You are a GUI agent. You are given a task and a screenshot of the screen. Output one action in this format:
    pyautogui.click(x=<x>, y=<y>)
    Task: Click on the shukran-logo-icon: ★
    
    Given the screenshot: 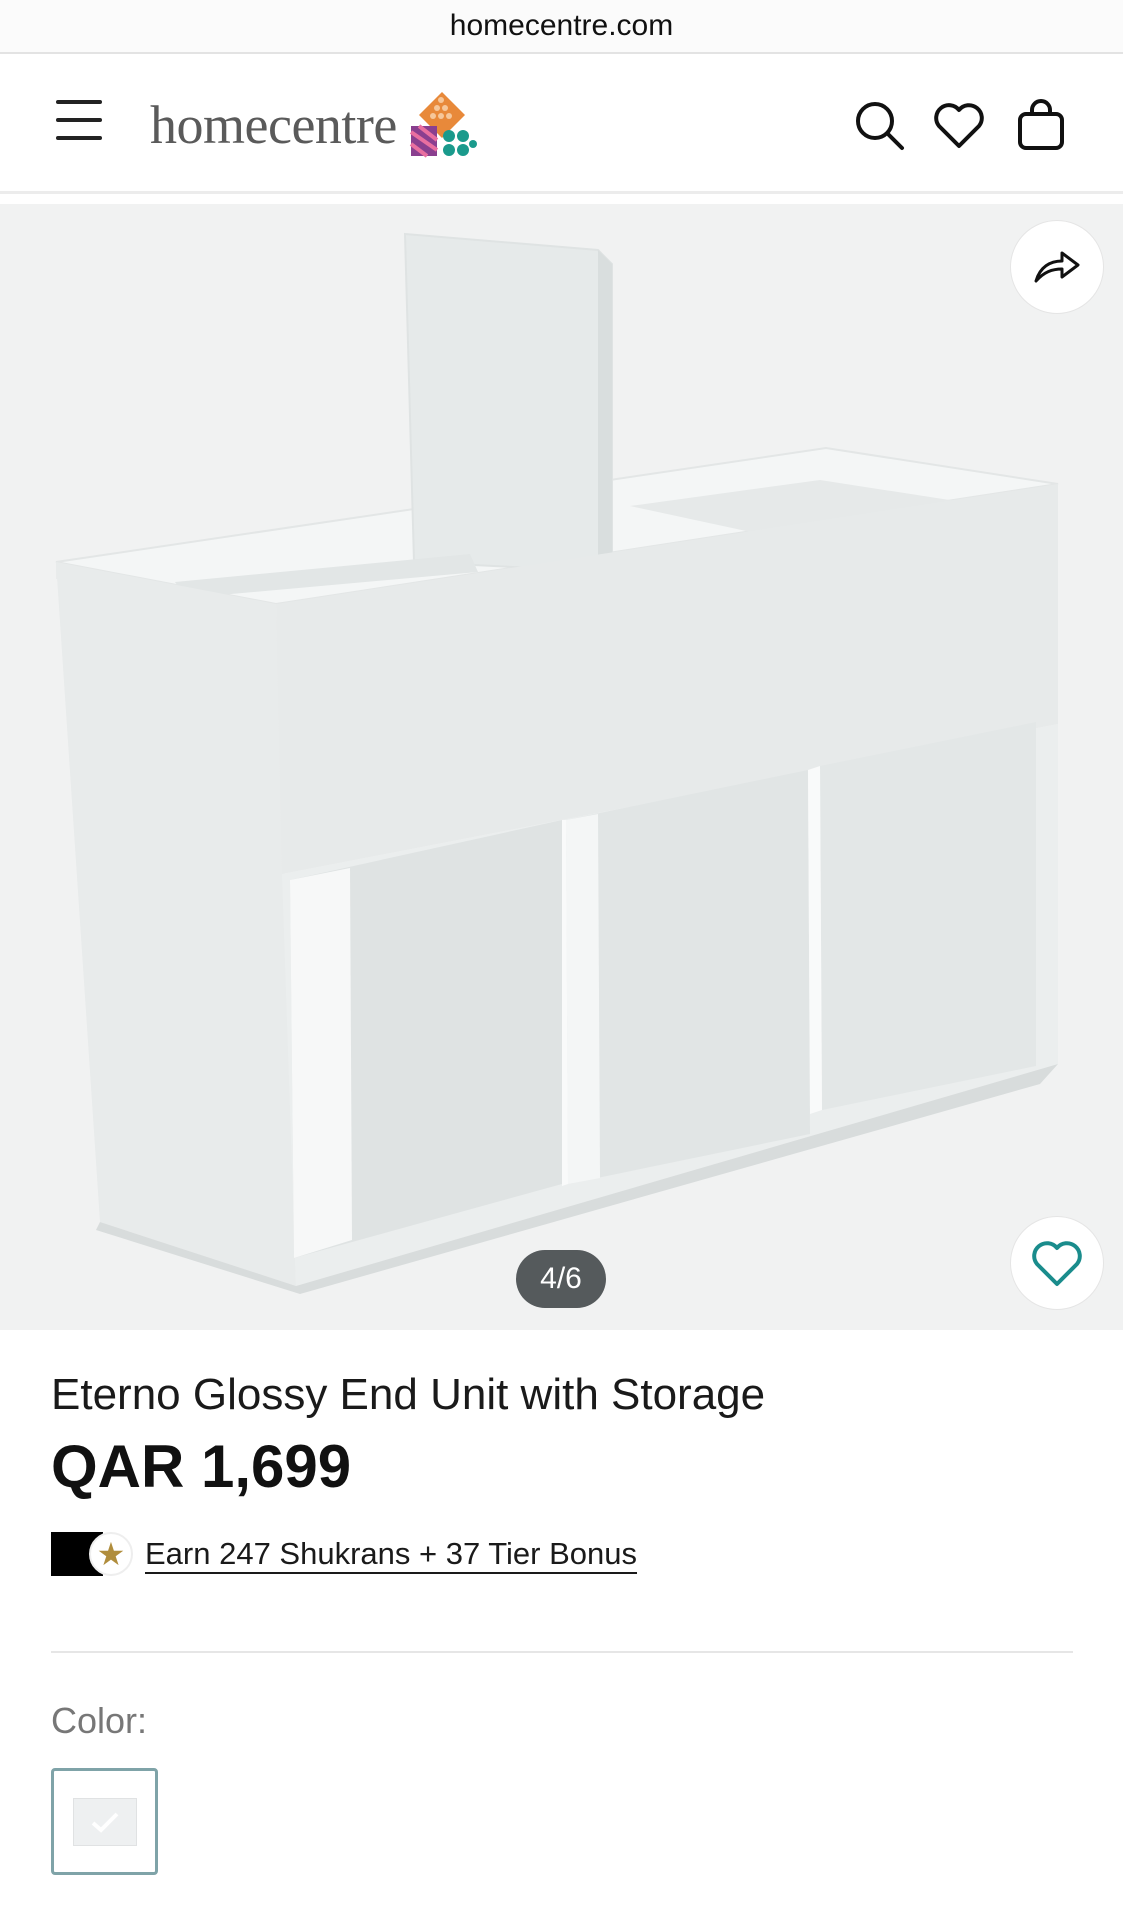 What is the action you would take?
    pyautogui.click(x=94, y=1554)
    